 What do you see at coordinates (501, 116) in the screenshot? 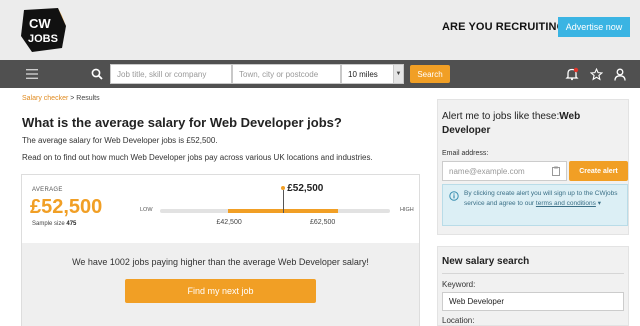
I see `alert-title-prefix: Alert me to jobs like these:` at bounding box center [501, 116].